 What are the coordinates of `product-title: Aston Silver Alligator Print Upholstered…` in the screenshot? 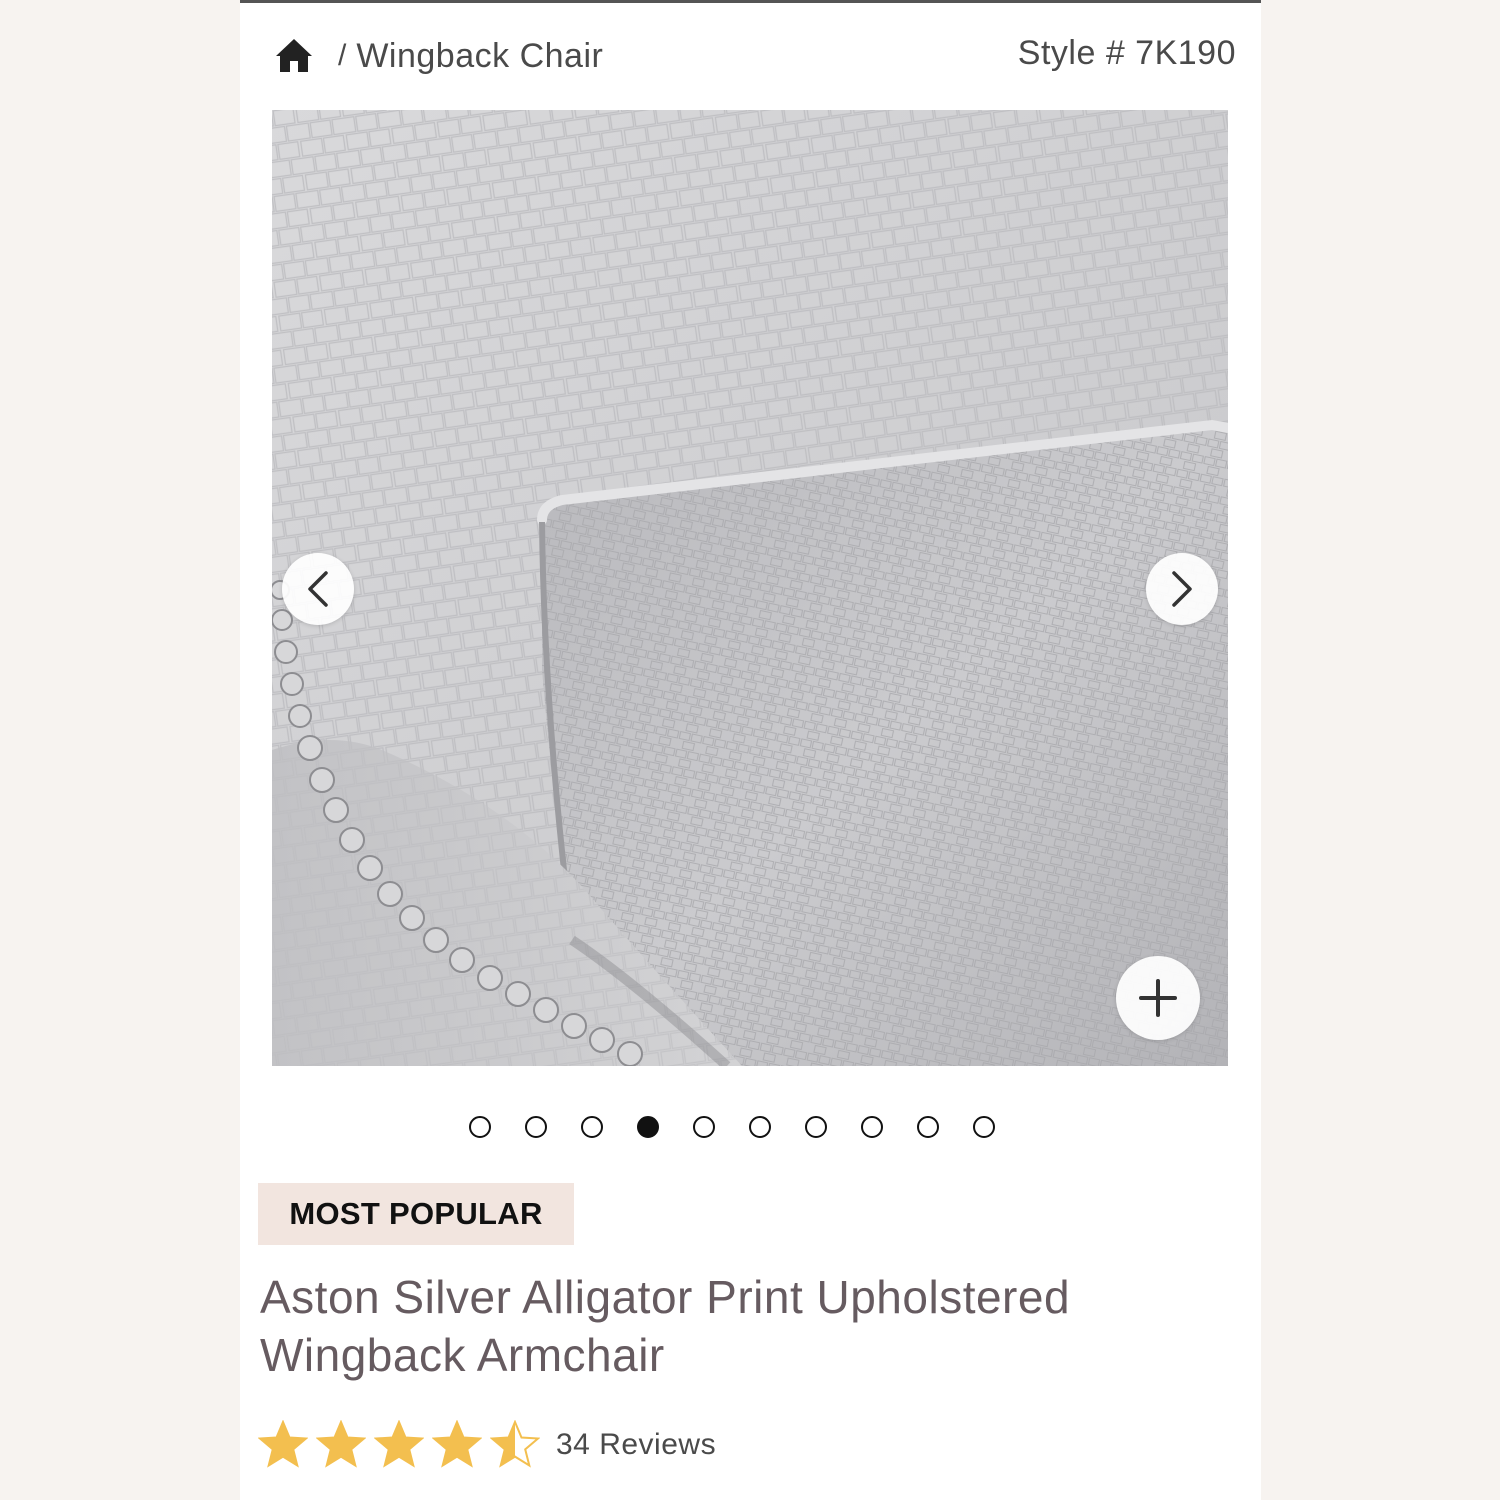 It's located at (740, 1326).